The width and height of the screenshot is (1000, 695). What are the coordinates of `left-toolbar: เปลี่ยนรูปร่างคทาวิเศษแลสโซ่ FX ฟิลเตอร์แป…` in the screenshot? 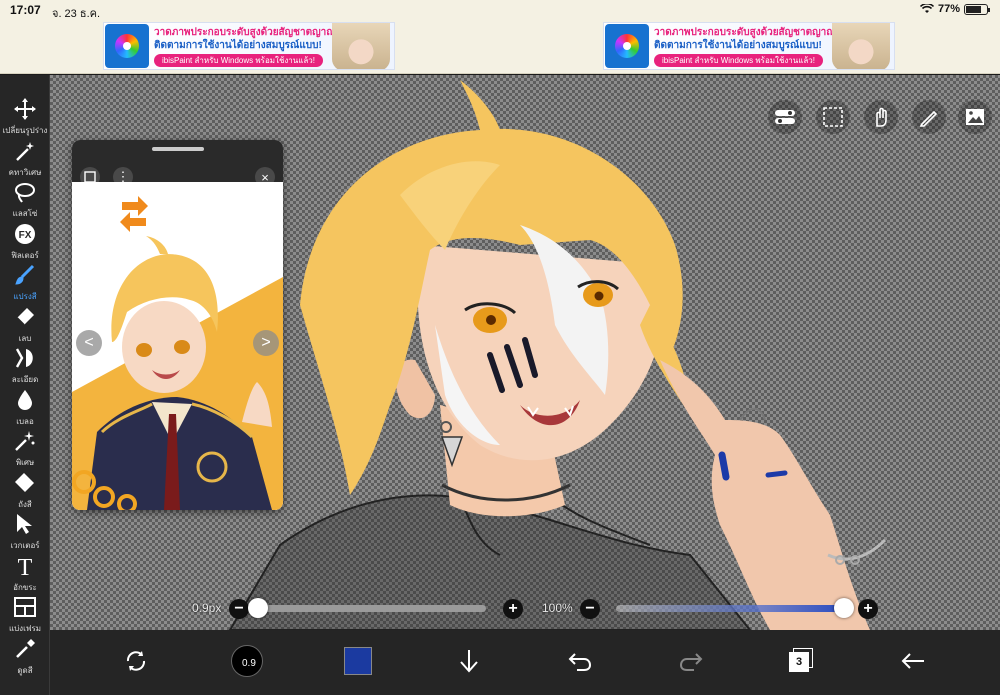 It's located at (25, 385).